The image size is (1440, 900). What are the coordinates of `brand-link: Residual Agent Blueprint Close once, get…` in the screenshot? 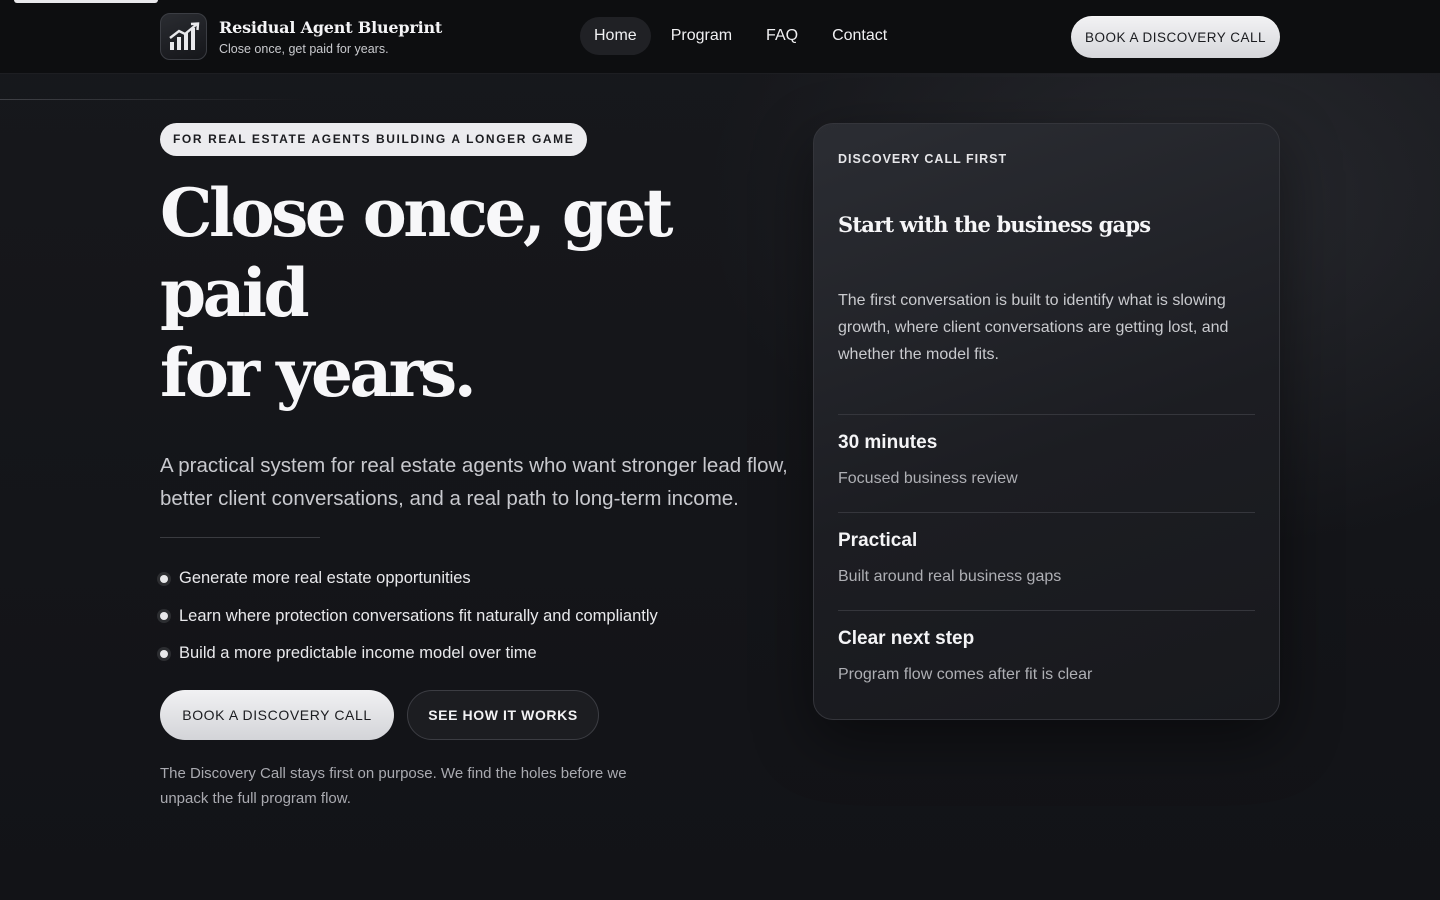 It's located at (301, 36).